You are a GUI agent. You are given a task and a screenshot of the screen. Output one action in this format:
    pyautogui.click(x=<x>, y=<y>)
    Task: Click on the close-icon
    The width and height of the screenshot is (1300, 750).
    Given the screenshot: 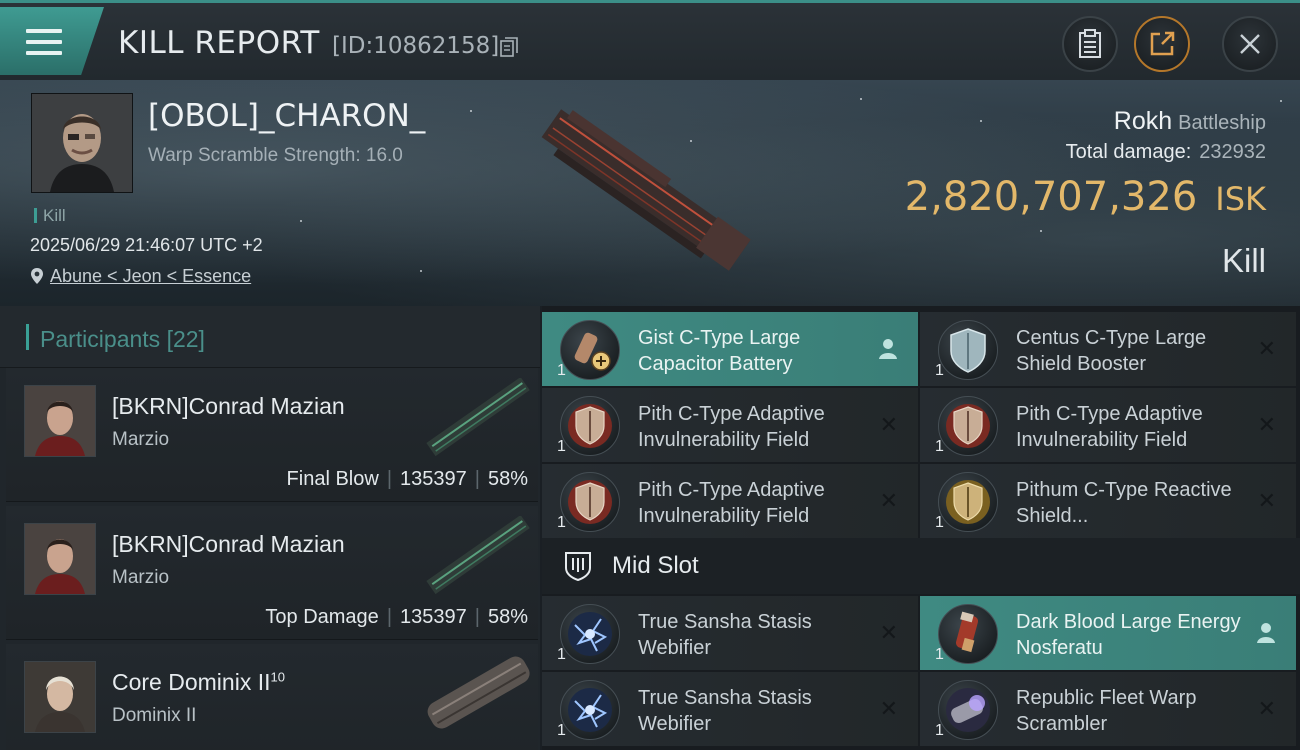 What is the action you would take?
    pyautogui.click(x=1250, y=44)
    